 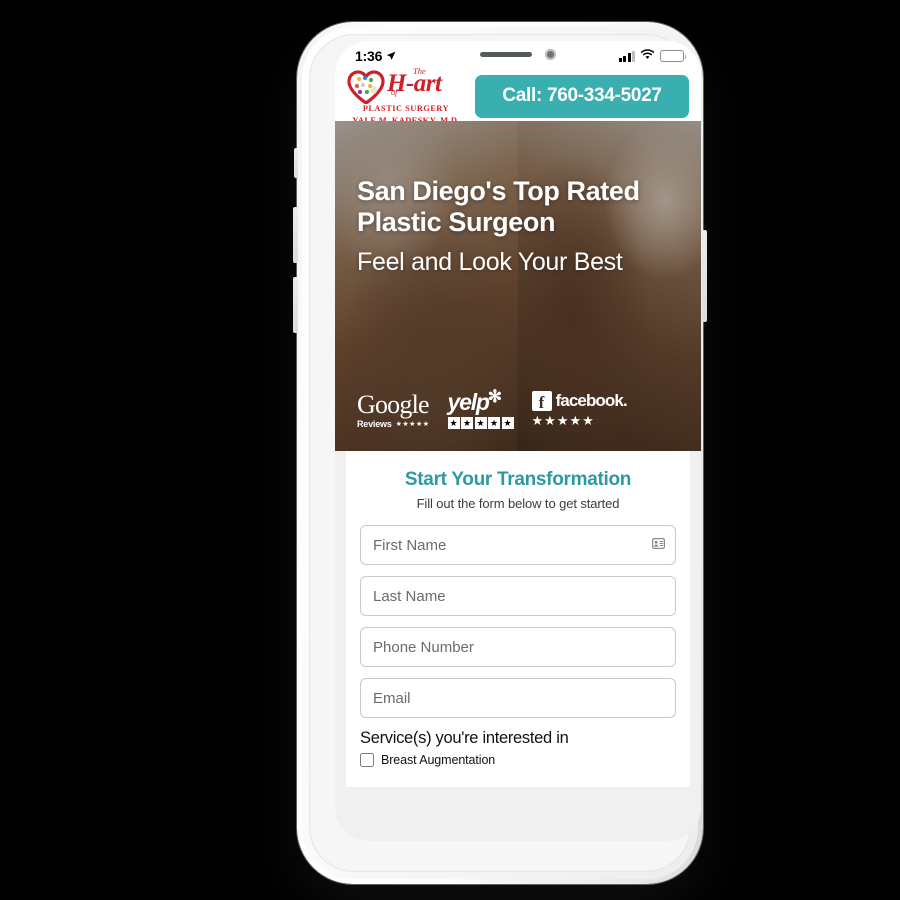 What do you see at coordinates (374, 424) in the screenshot?
I see `google-reviews-label: Reviews` at bounding box center [374, 424].